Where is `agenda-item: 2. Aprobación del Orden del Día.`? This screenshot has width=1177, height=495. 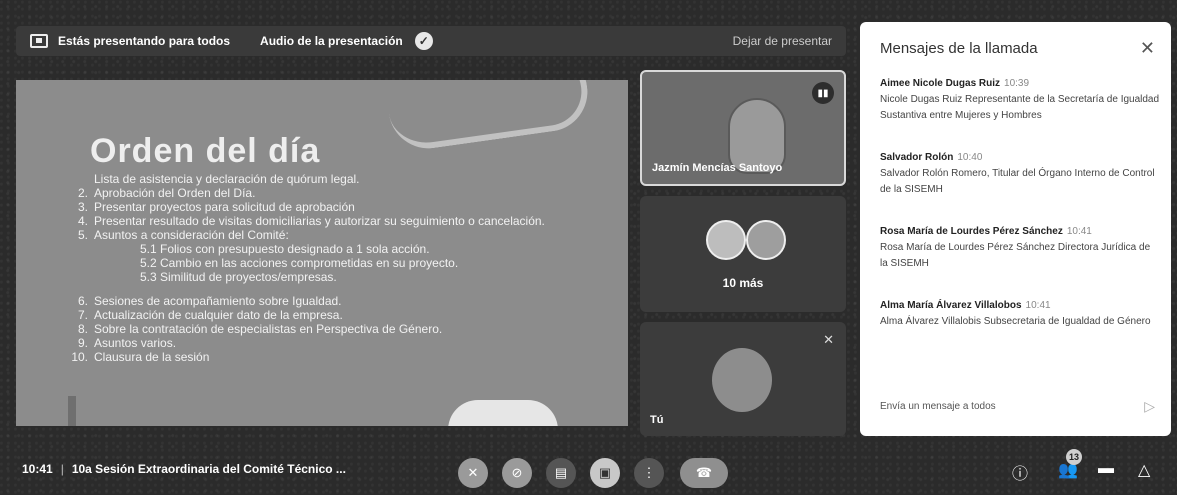
agenda-item: 2. Aprobación del Orden del Día. is located at coordinates (166, 193).